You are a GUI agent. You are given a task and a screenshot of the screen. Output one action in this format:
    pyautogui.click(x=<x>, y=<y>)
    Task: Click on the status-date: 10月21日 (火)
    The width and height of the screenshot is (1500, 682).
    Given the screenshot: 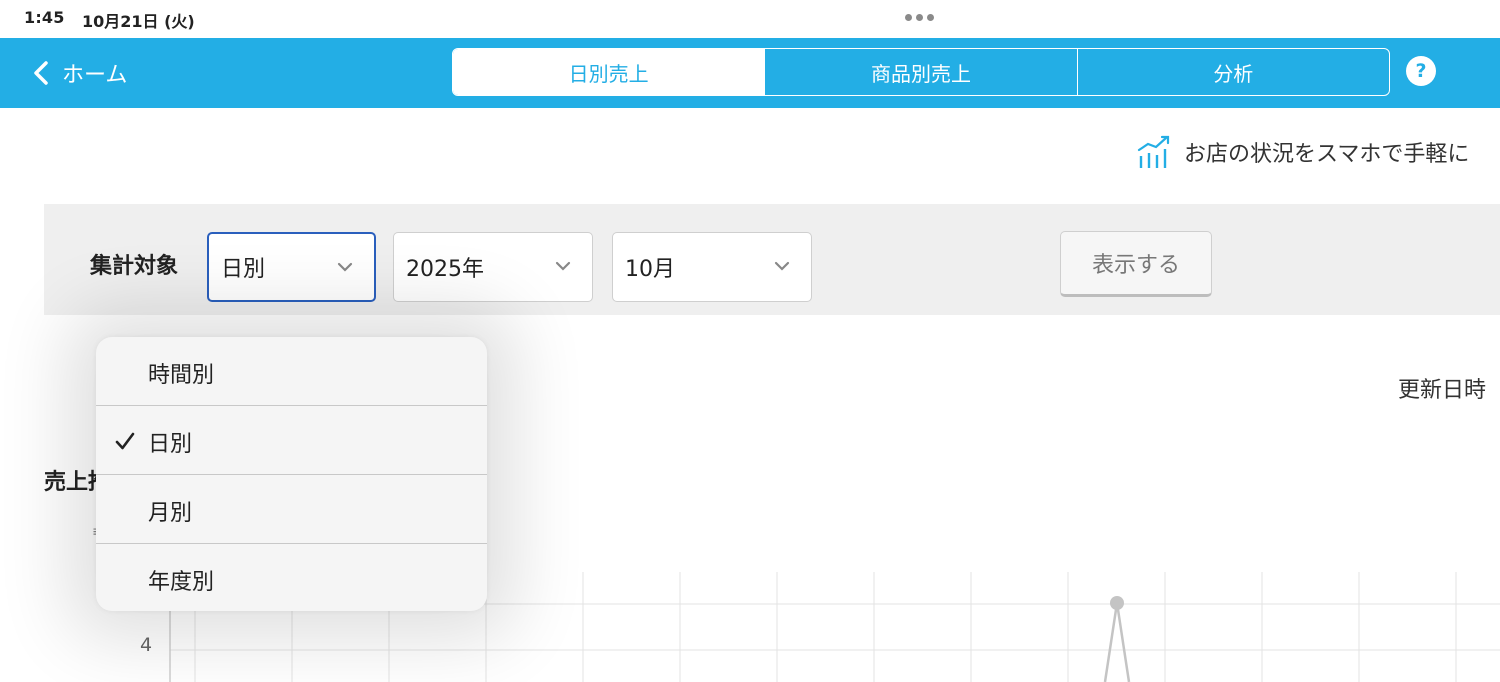 What is the action you would take?
    pyautogui.click(x=138, y=21)
    